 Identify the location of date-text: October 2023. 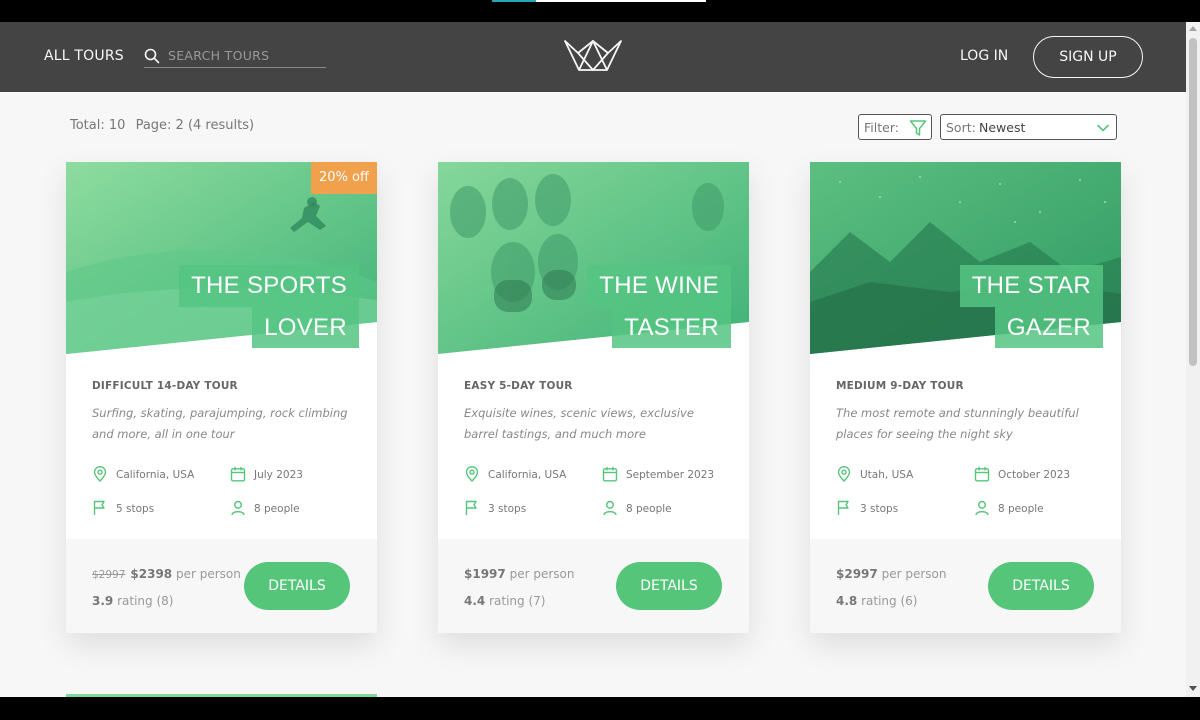
(1034, 475).